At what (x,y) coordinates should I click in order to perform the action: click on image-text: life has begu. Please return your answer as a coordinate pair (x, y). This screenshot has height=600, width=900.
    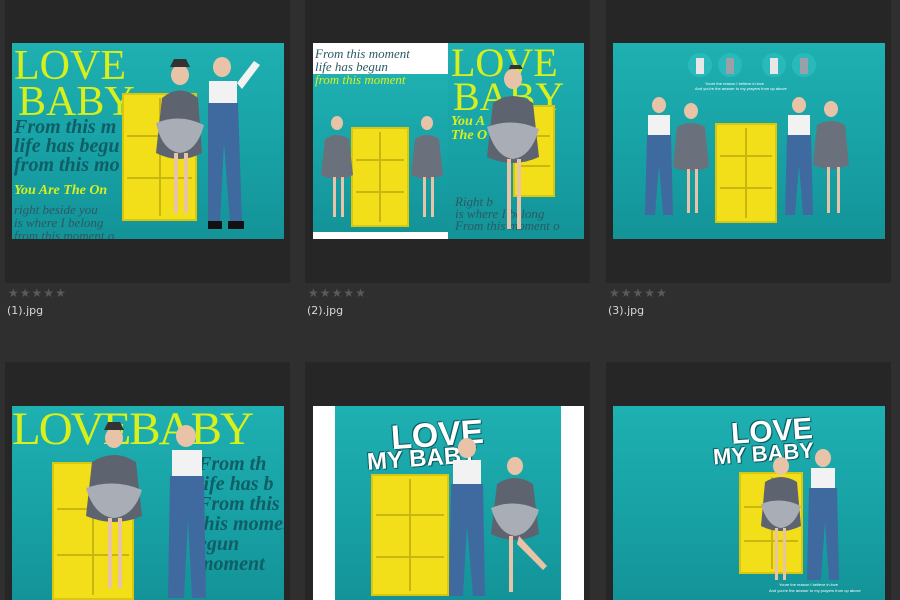
    Looking at the image, I should click on (67, 146).